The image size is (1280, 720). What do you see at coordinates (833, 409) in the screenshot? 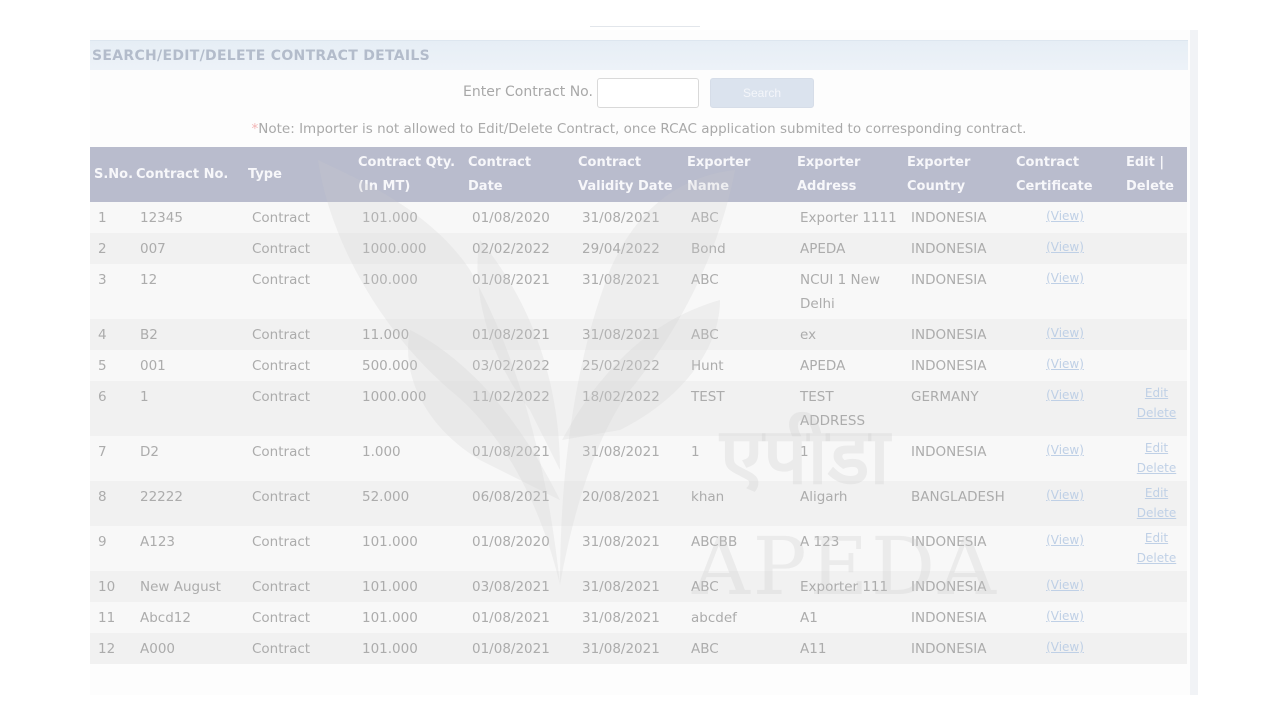
I see `cell-address: TEST ADDRESS` at bounding box center [833, 409].